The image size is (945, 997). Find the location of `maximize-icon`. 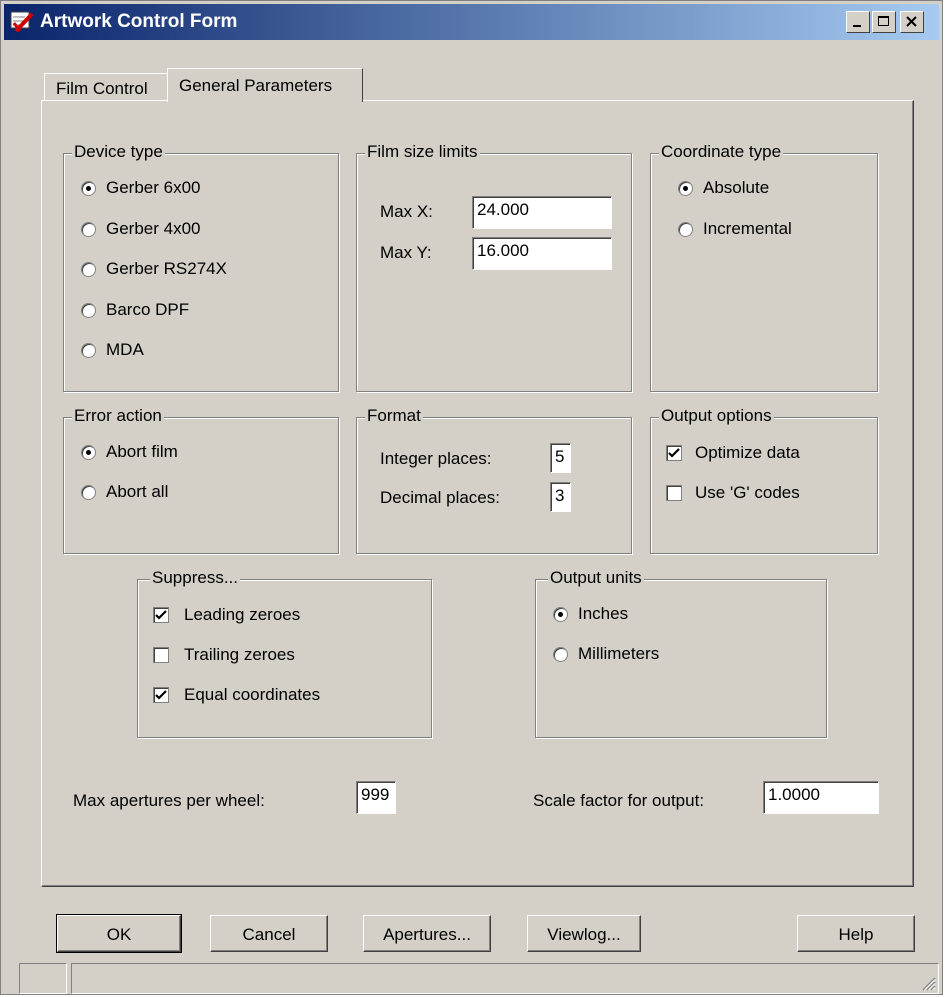

maximize-icon is located at coordinates (883, 21).